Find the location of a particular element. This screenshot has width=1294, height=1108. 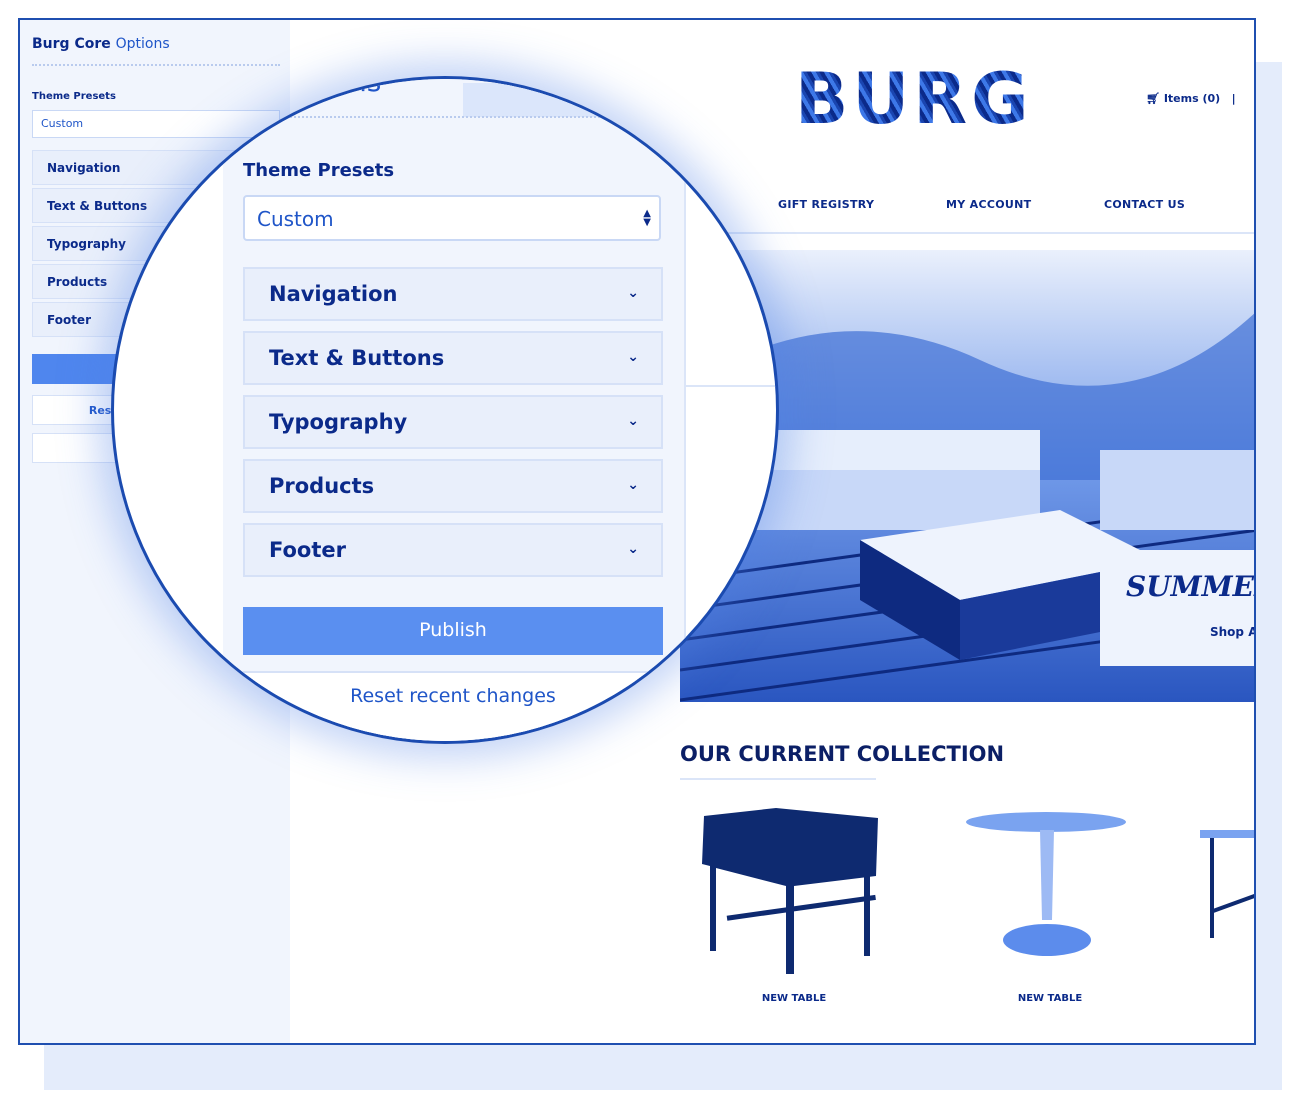

collection-title: OUR CURRENT COLLECTION is located at coordinates (842, 754).